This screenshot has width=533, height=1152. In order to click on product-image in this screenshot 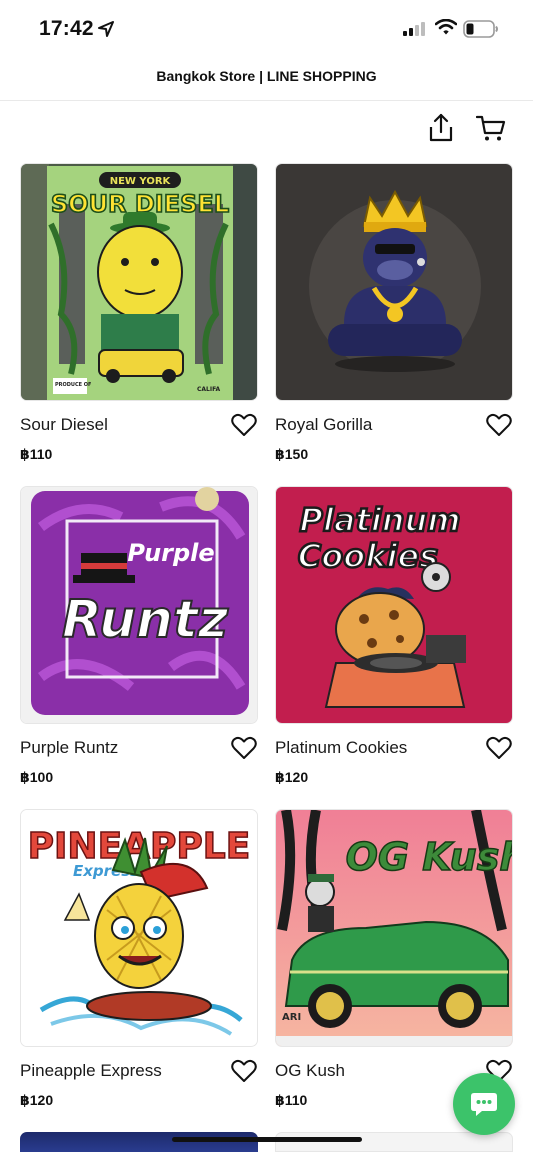, I will do `click(394, 282)`.